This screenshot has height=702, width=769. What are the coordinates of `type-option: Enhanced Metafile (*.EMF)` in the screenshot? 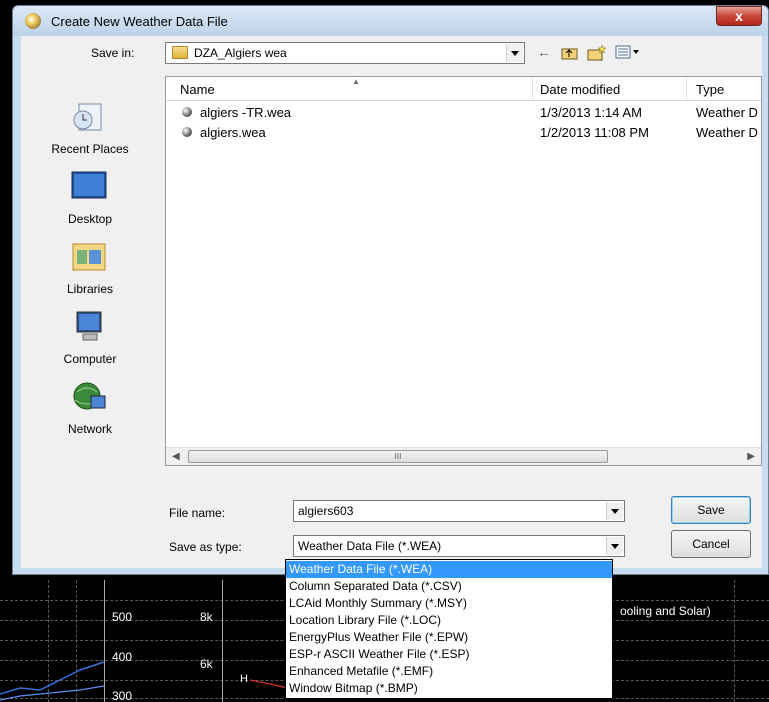 It's located at (449, 671).